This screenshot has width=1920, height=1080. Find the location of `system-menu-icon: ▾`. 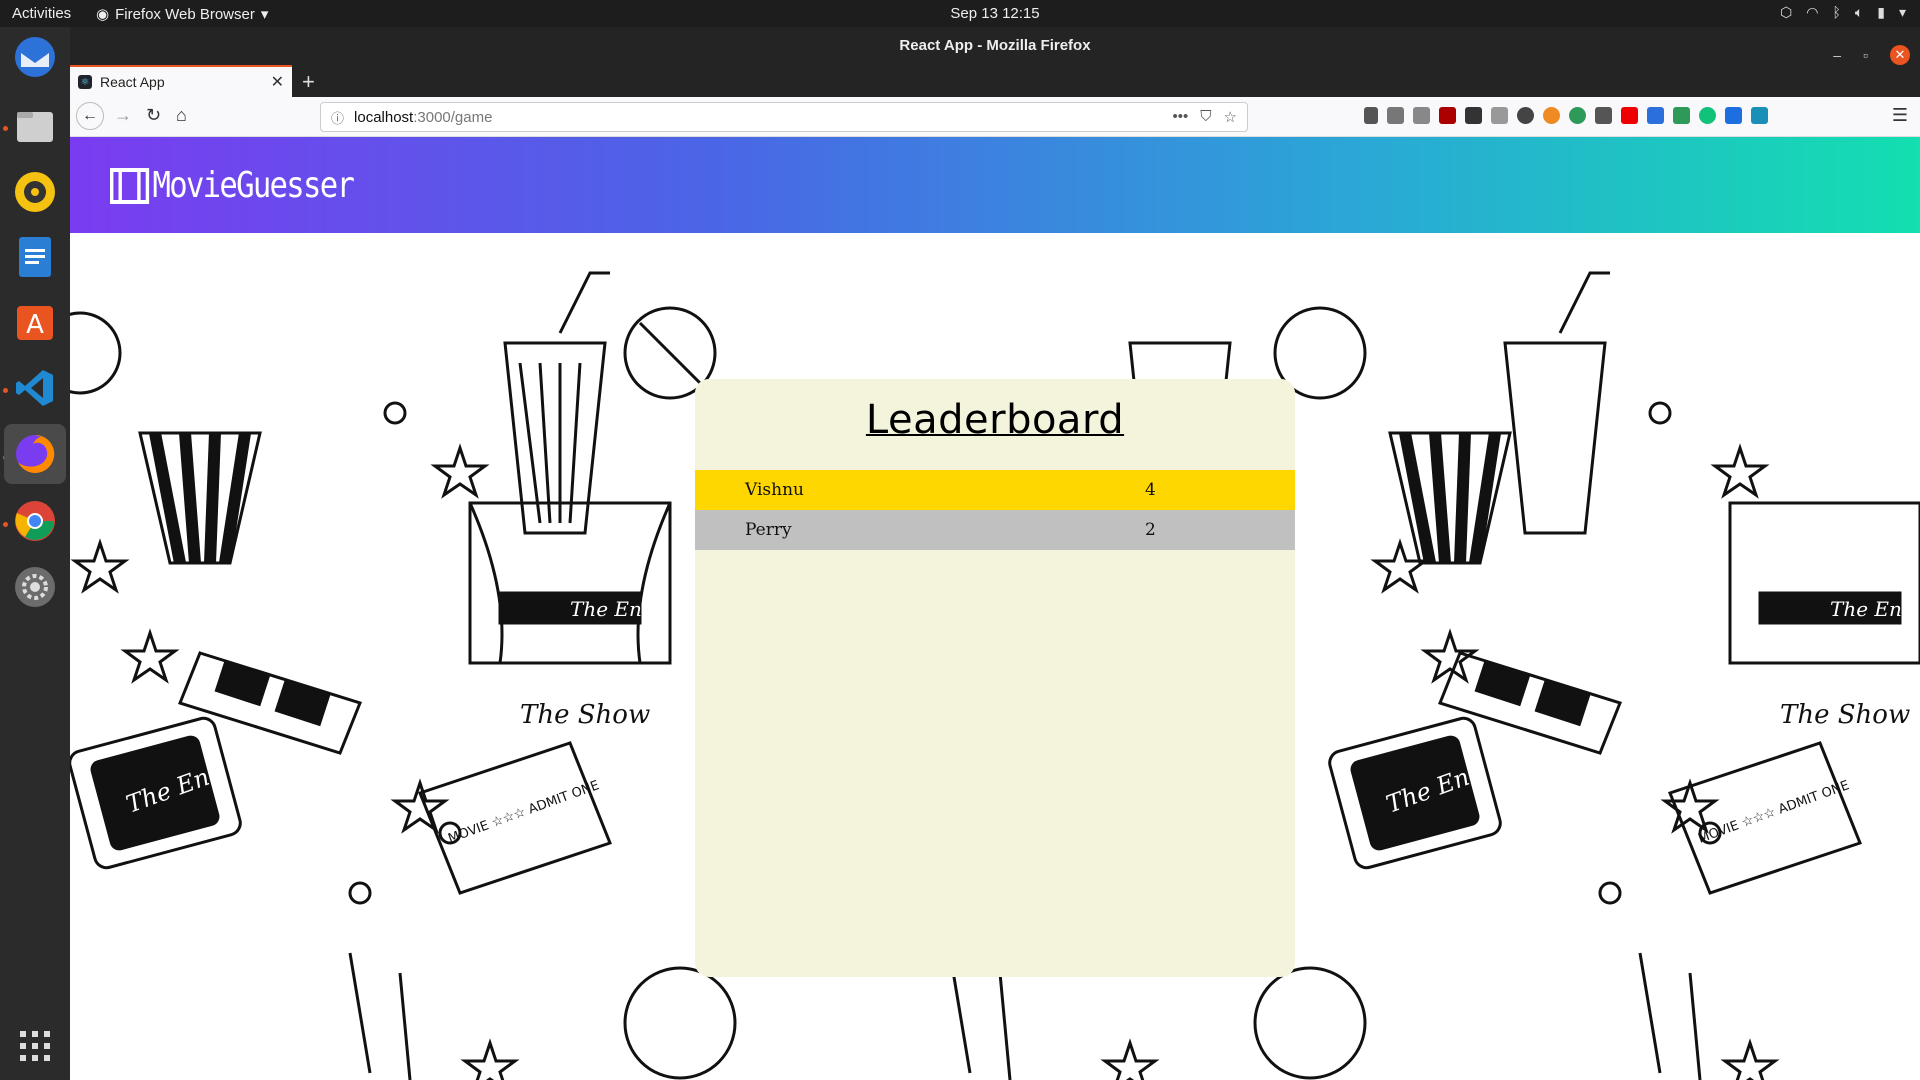

system-menu-icon: ▾ is located at coordinates (1902, 12).